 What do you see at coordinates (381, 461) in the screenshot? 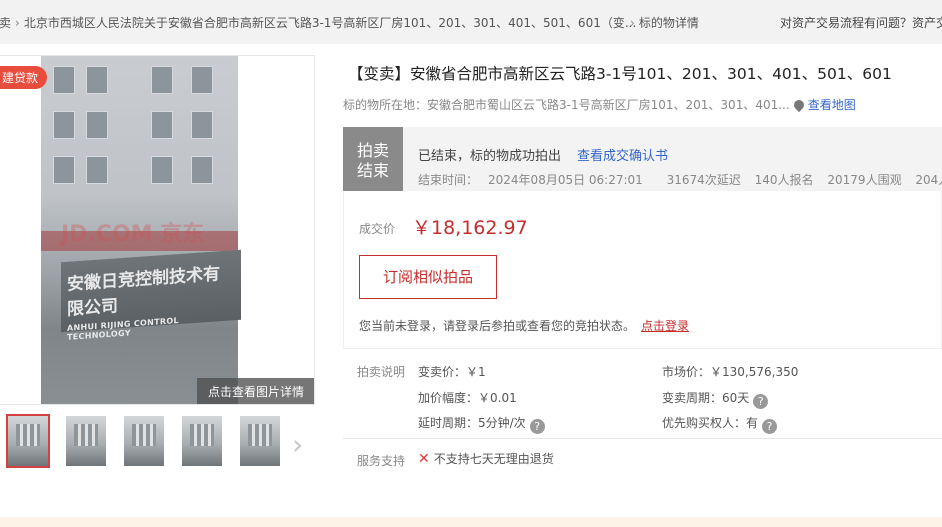
I see `service-label: 服务支持` at bounding box center [381, 461].